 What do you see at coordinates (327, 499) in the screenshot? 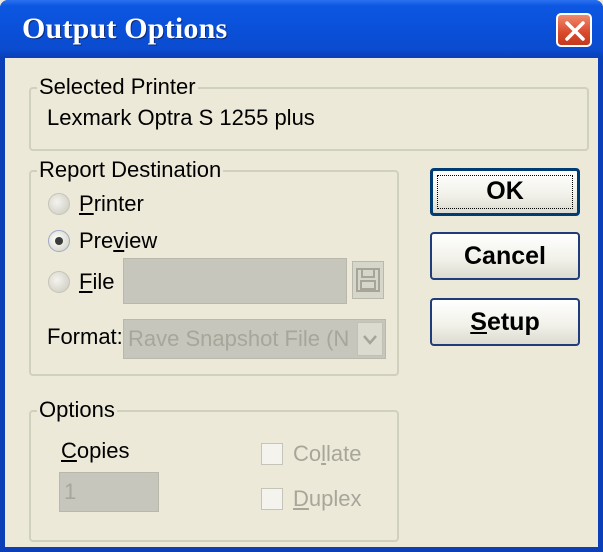
I see `duplex-label: Duplex` at bounding box center [327, 499].